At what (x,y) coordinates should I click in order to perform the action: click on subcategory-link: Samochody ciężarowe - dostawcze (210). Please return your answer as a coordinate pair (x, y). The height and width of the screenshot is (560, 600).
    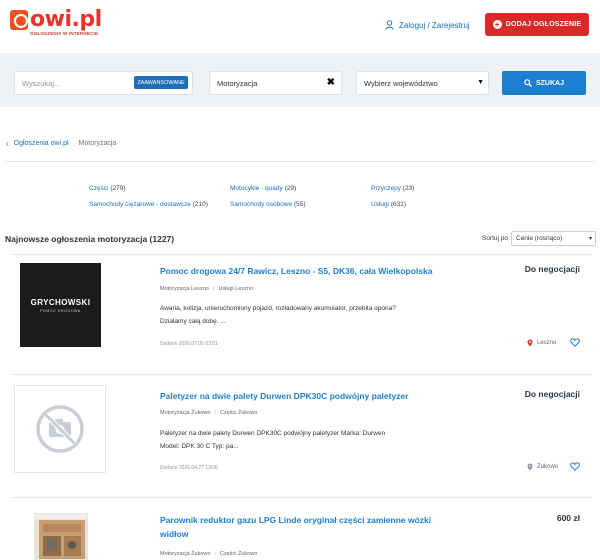
    Looking at the image, I should click on (148, 204).